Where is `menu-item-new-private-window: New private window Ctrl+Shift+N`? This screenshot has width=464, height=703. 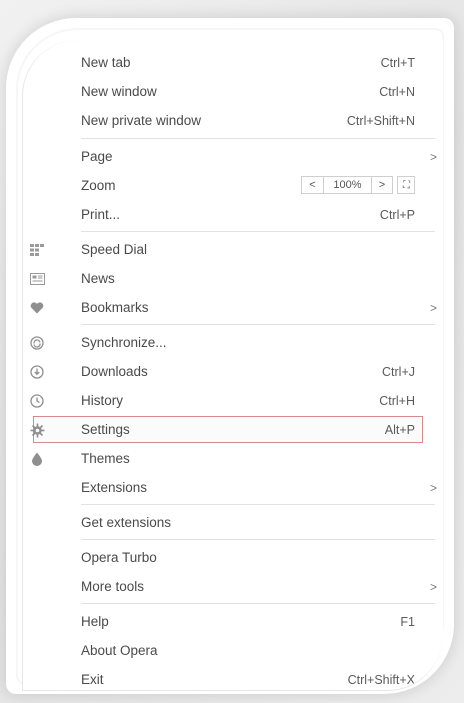
menu-item-new-private-window: New private window Ctrl+Shift+N is located at coordinates (233, 120).